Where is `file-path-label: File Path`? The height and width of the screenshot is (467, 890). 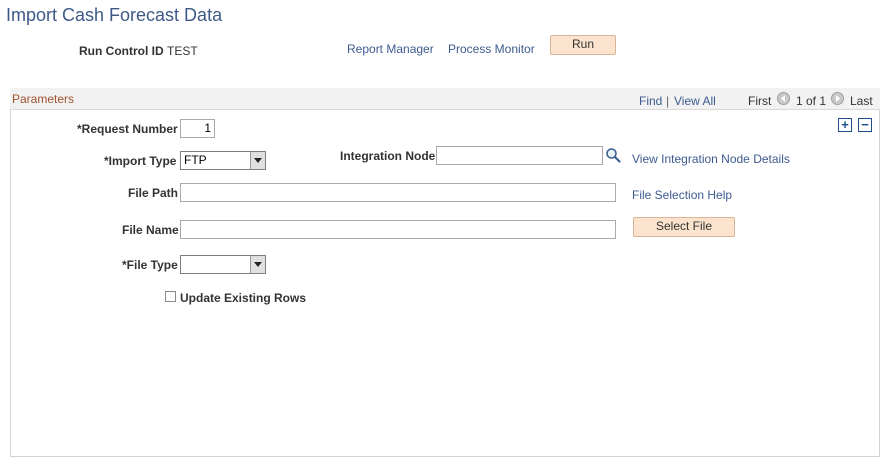 file-path-label: File Path is located at coordinates (153, 193).